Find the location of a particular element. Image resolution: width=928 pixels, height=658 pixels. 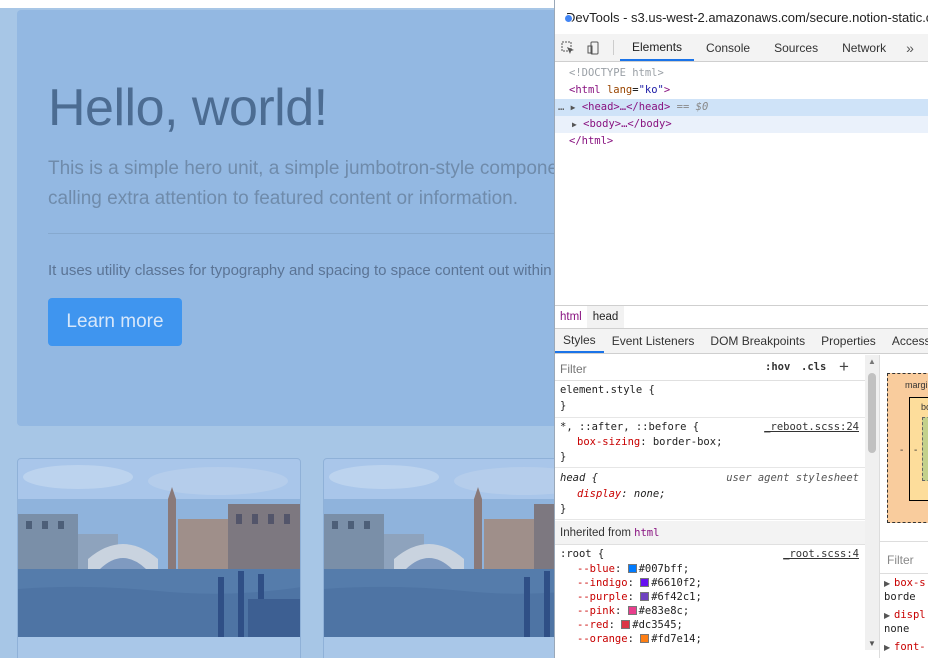

inherited-from-link: html is located at coordinates (646, 533).